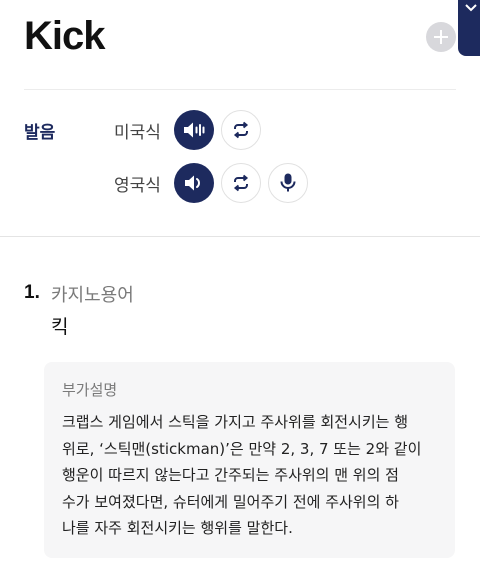 This screenshot has width=480, height=564. I want to click on microphone-icon, so click(288, 182).